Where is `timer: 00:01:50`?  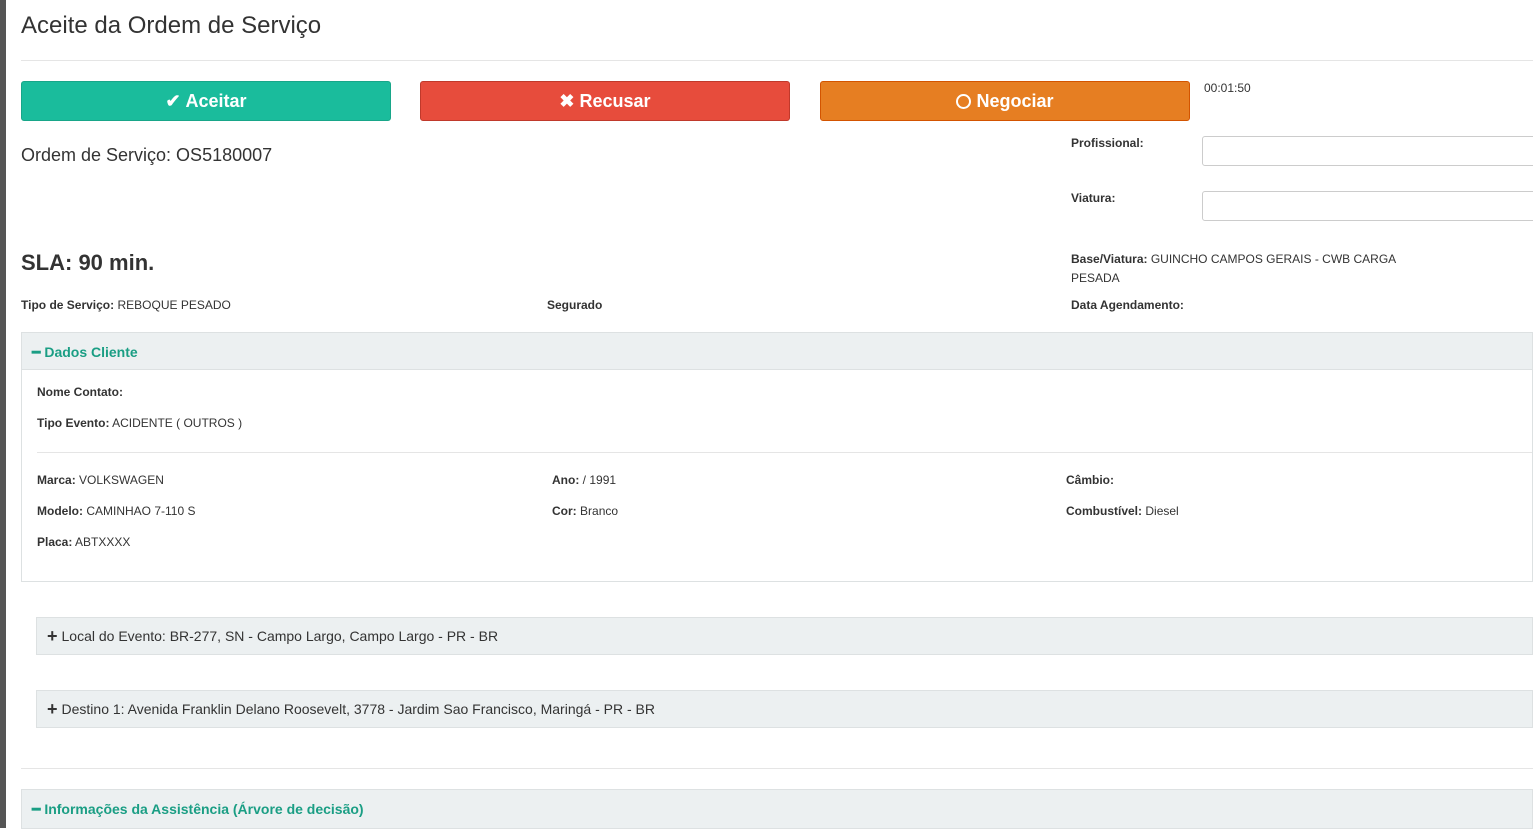
timer: 00:01:50 is located at coordinates (1227, 88).